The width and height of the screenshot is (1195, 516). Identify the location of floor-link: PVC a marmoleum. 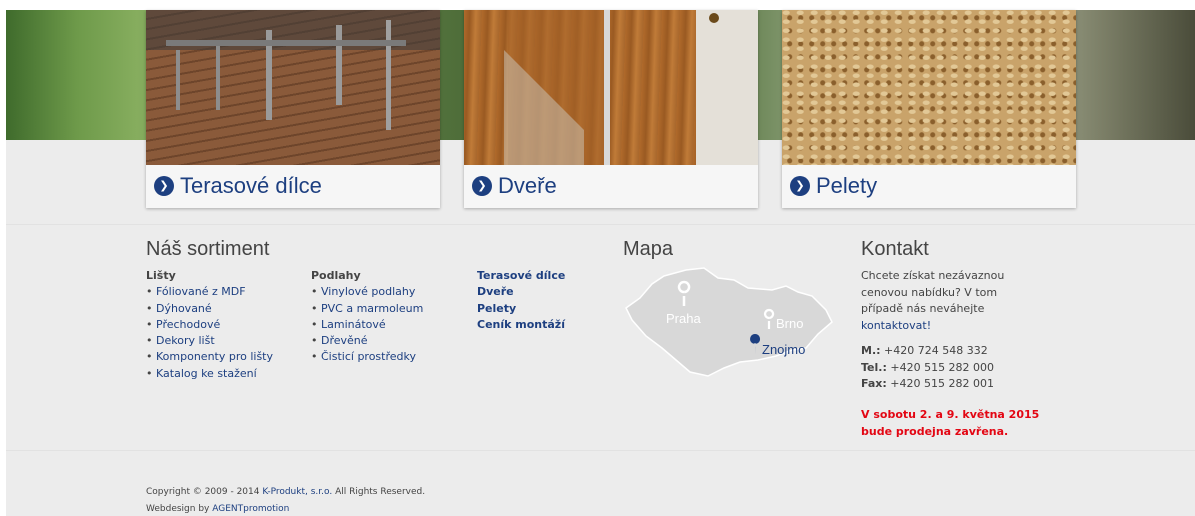
(372, 308).